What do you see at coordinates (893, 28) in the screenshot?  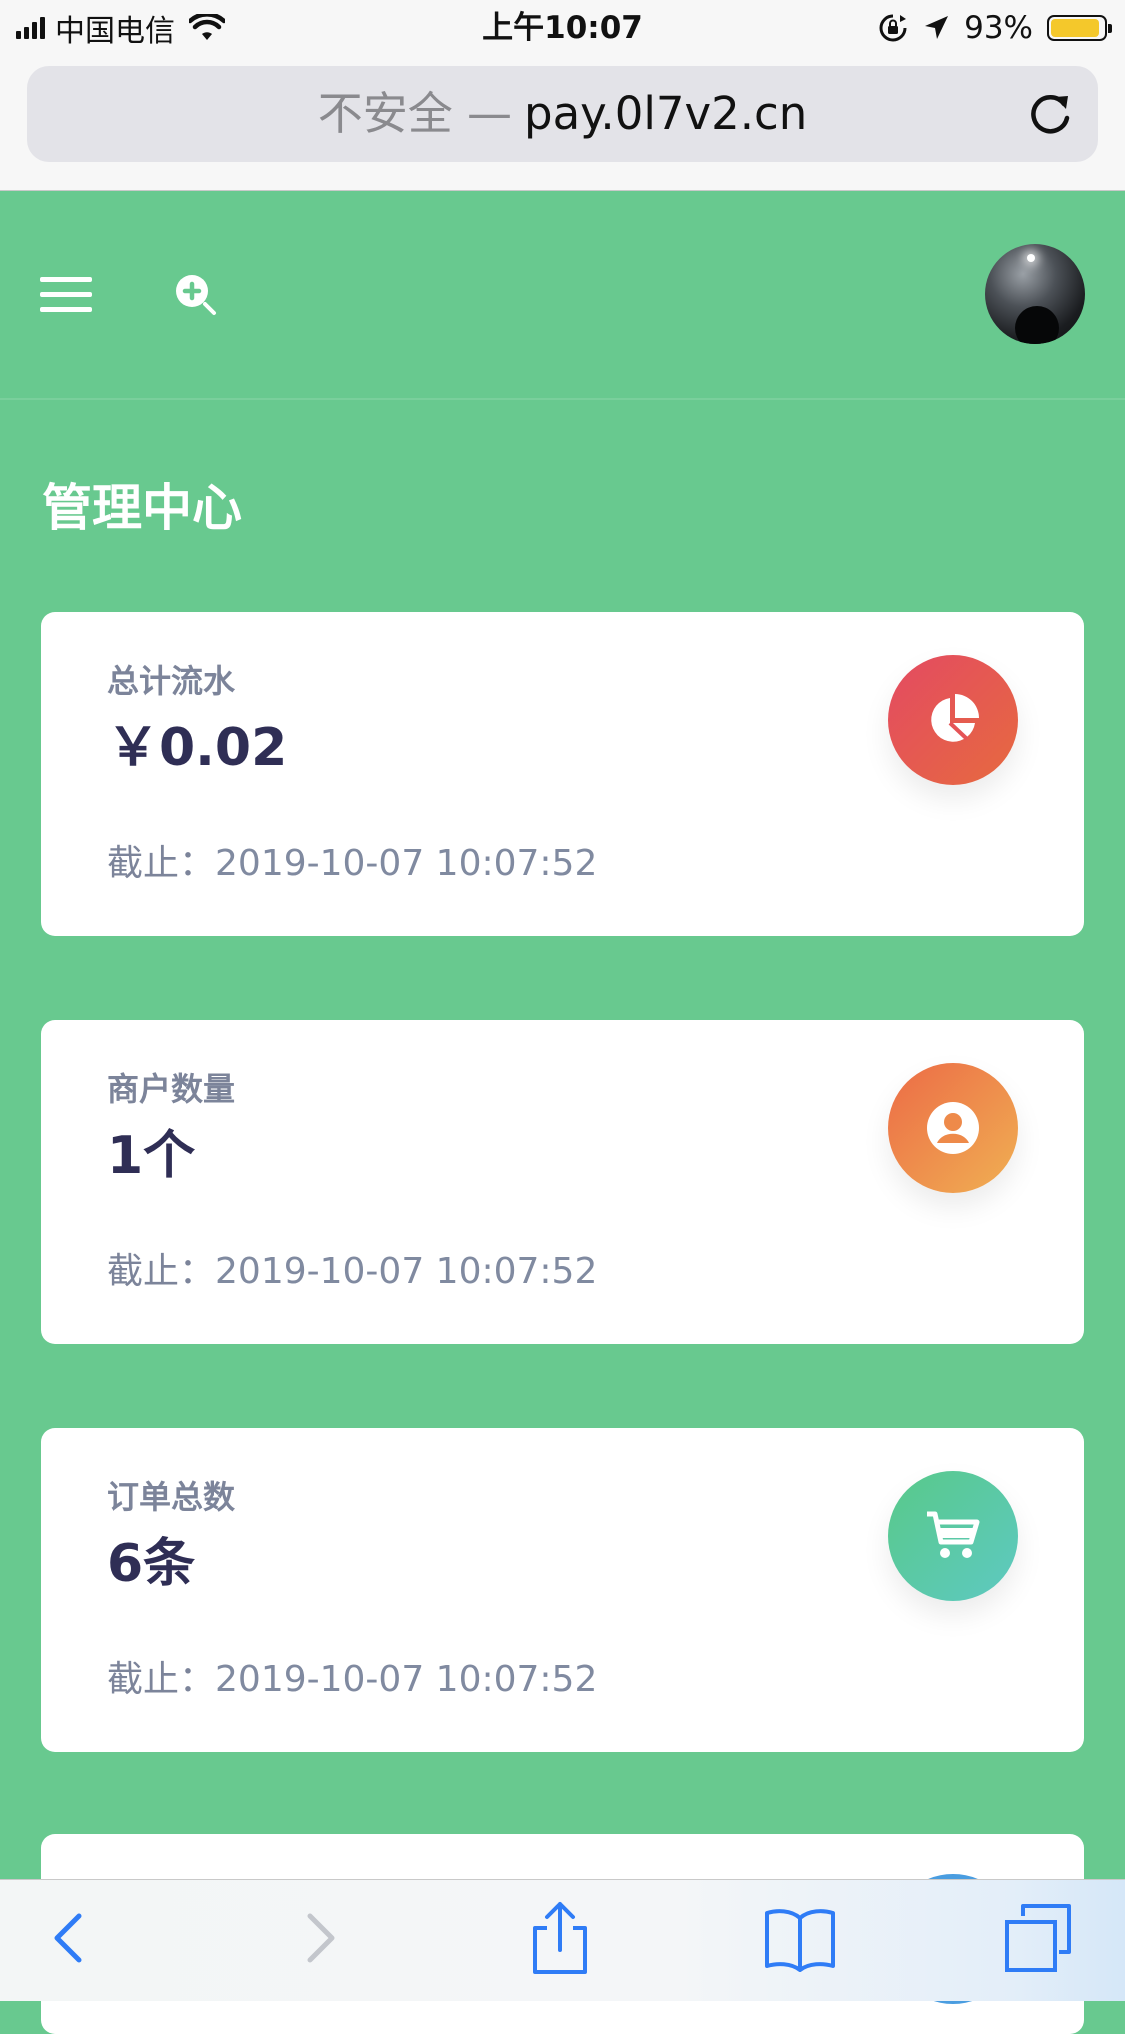 I see `orientation-lock-icon` at bounding box center [893, 28].